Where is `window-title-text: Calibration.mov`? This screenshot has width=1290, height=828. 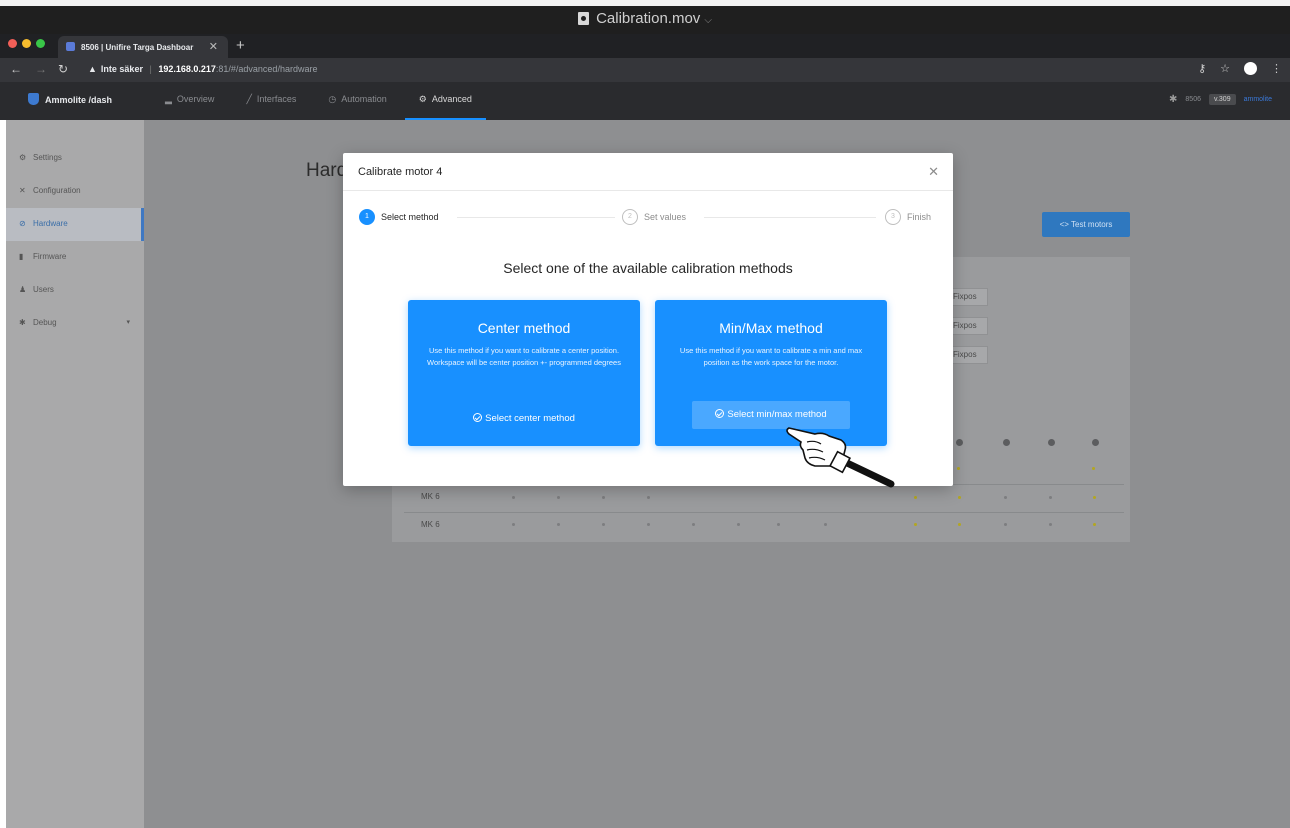
window-title-text: Calibration.mov is located at coordinates (648, 18).